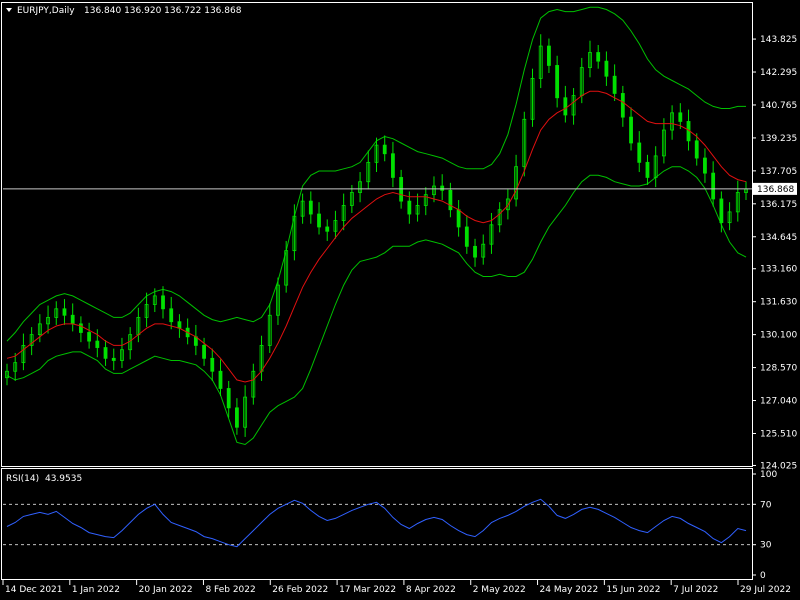 Image resolution: width=800 pixels, height=600 pixels. I want to click on price-tick-label: 136.175, so click(778, 205).